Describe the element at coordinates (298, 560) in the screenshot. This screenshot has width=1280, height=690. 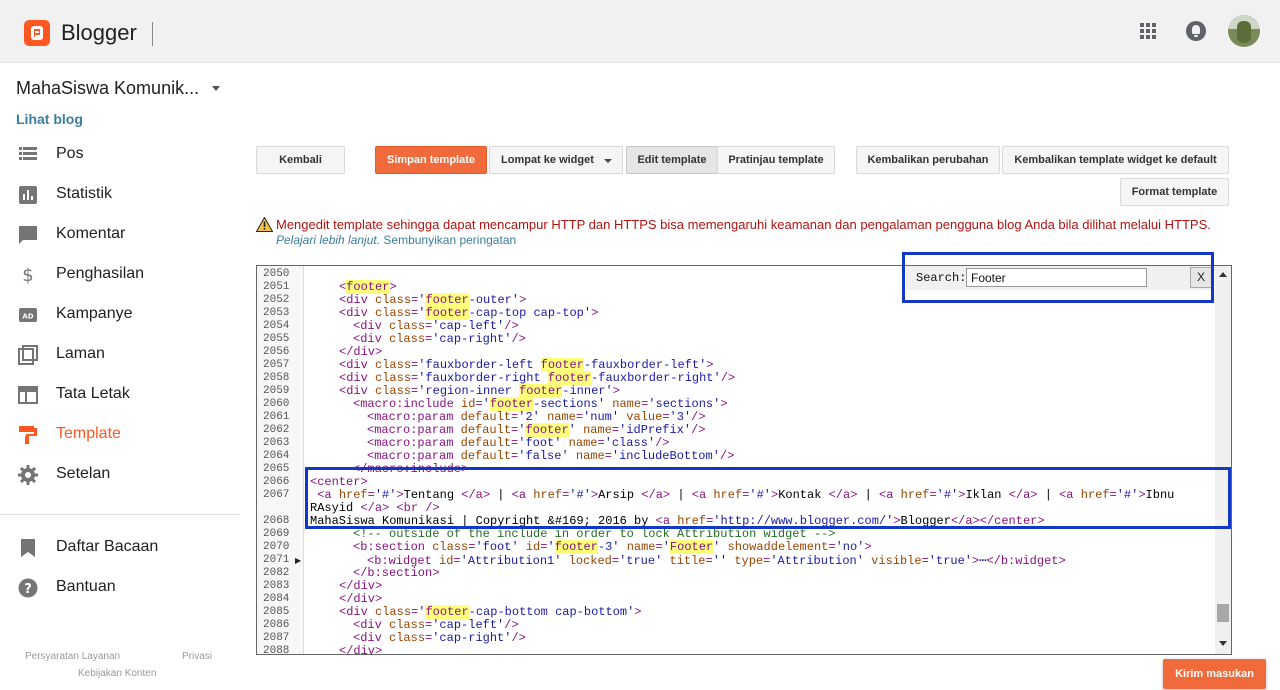
I see `fold-arrow-icon: ▶` at that location.